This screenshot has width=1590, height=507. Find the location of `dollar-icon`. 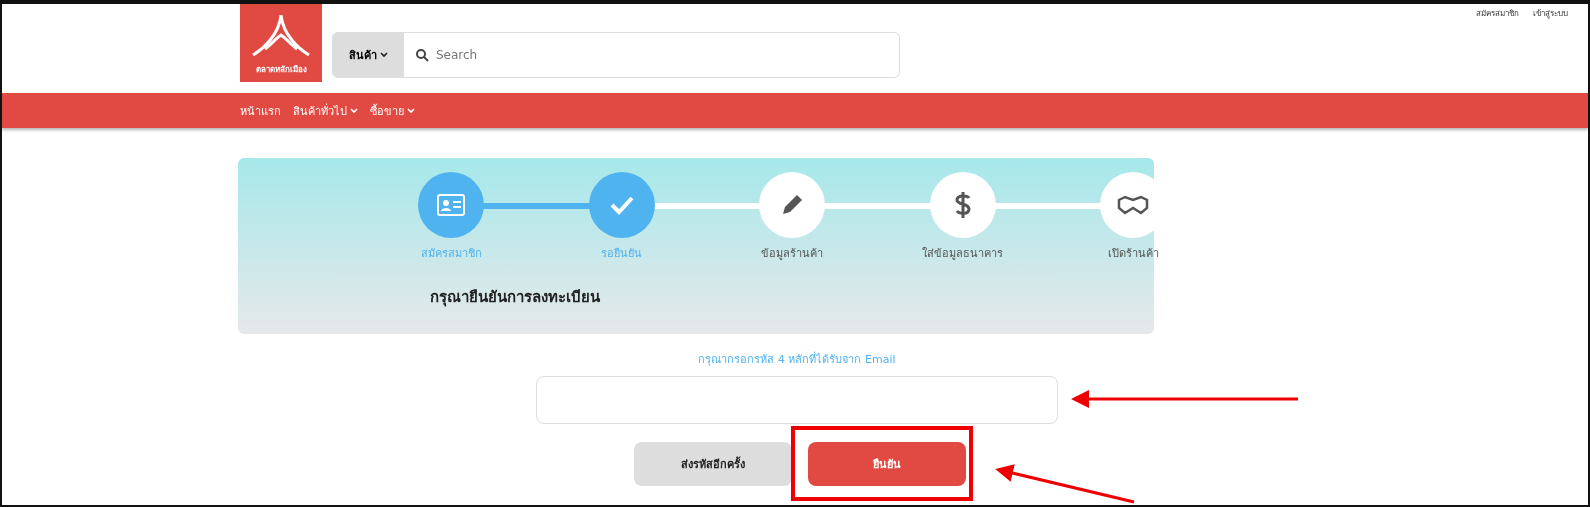

dollar-icon is located at coordinates (962, 205).